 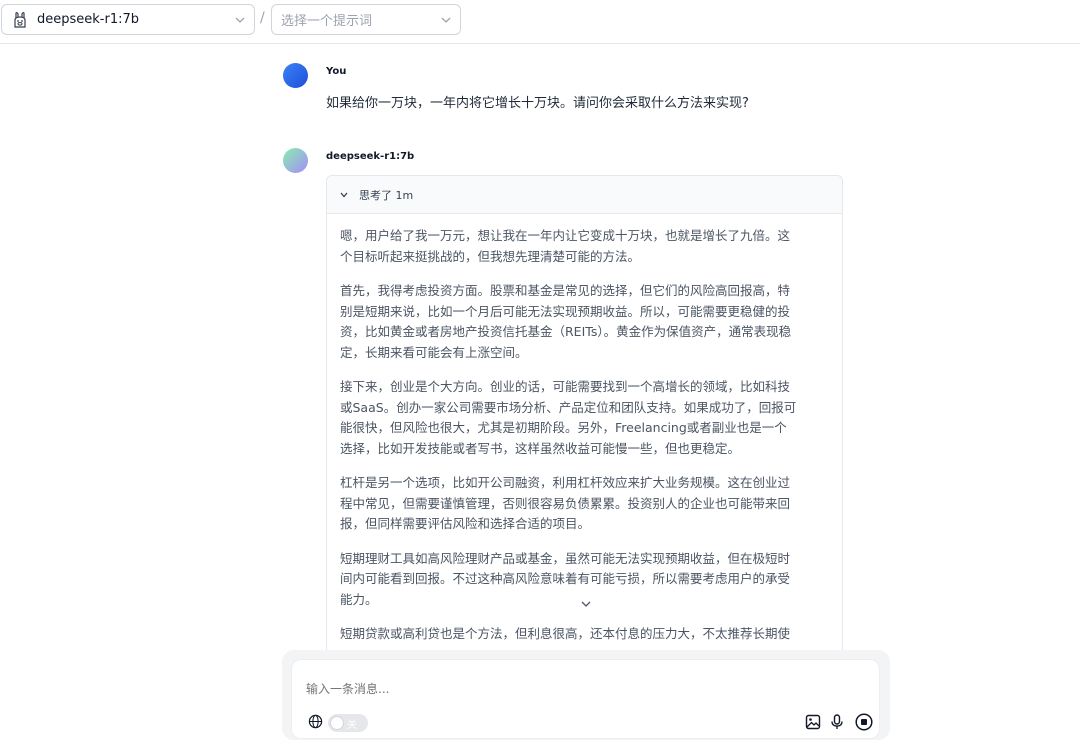 What do you see at coordinates (864, 722) in the screenshot?
I see `stop-icon` at bounding box center [864, 722].